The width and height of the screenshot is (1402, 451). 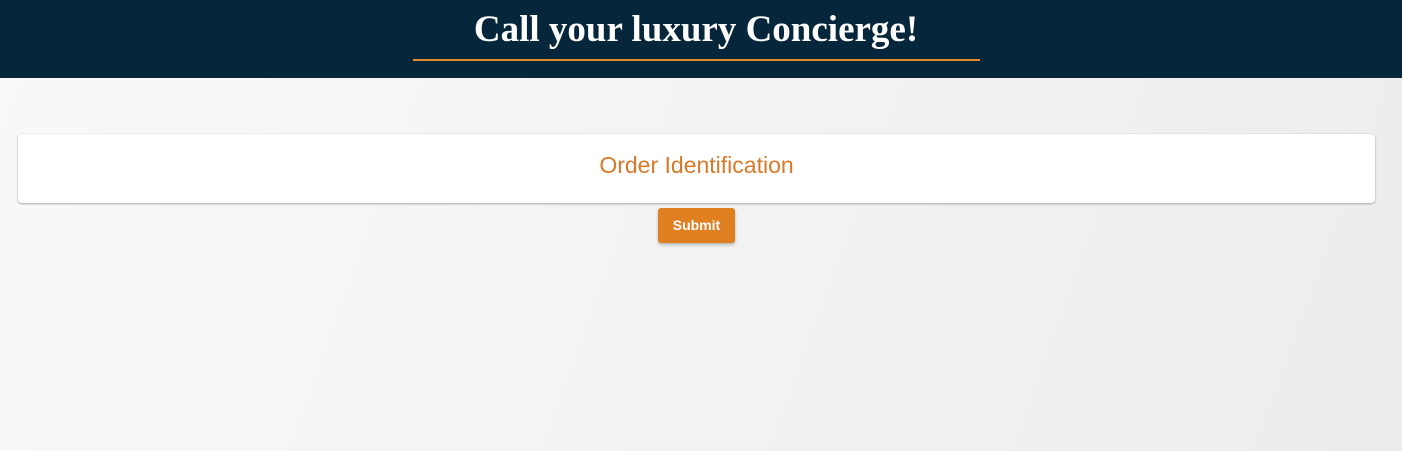 I want to click on order-identification-card: Order Identification, so click(x=696, y=168).